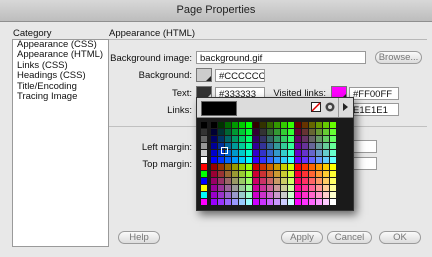 Image resolution: width=432 pixels, height=257 pixels. Describe the element at coordinates (281, 57) in the screenshot. I see `background-image-field: background.gif` at that location.